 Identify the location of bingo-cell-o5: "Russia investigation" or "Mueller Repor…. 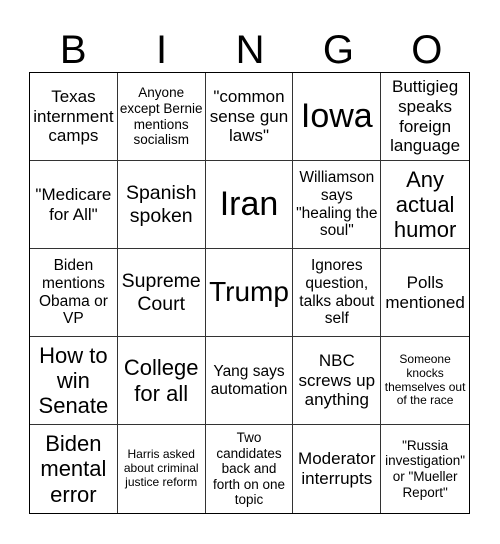
(425, 469).